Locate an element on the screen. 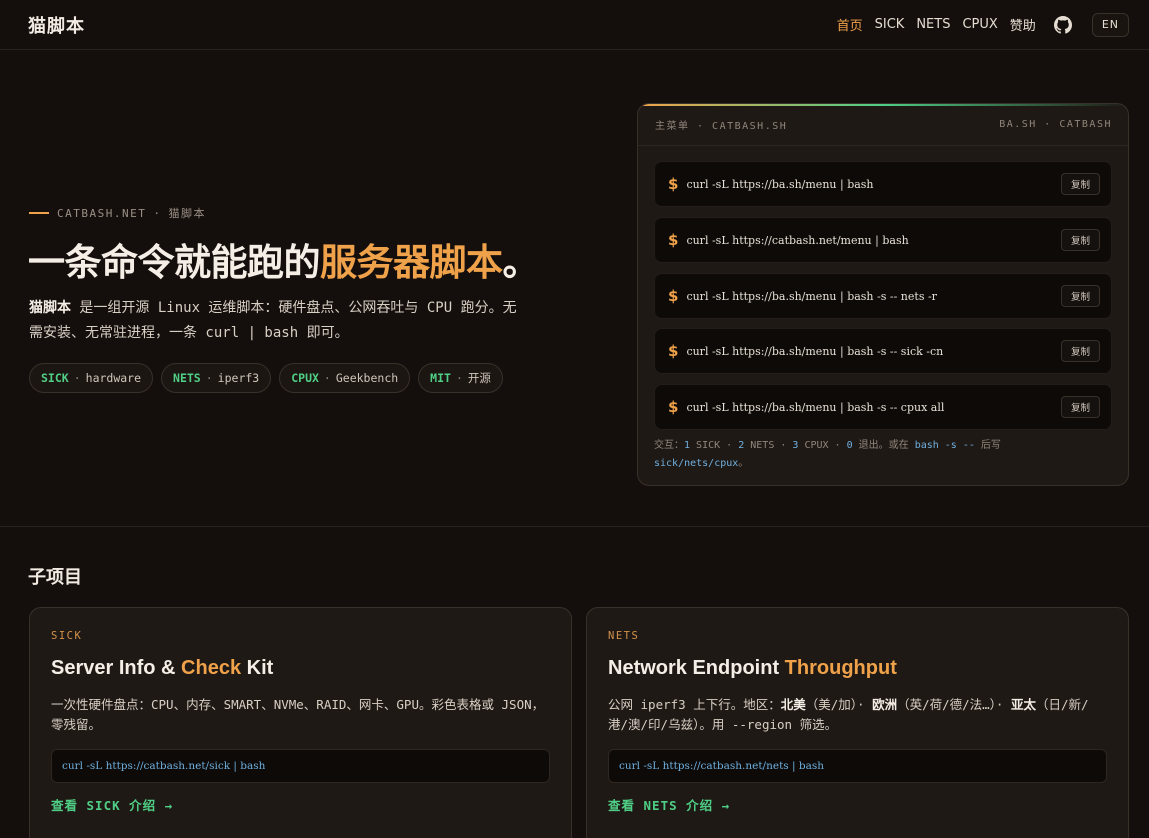 The width and height of the screenshot is (1149, 838). hero-title-main: 一条命令就能跑的 is located at coordinates (174, 262).